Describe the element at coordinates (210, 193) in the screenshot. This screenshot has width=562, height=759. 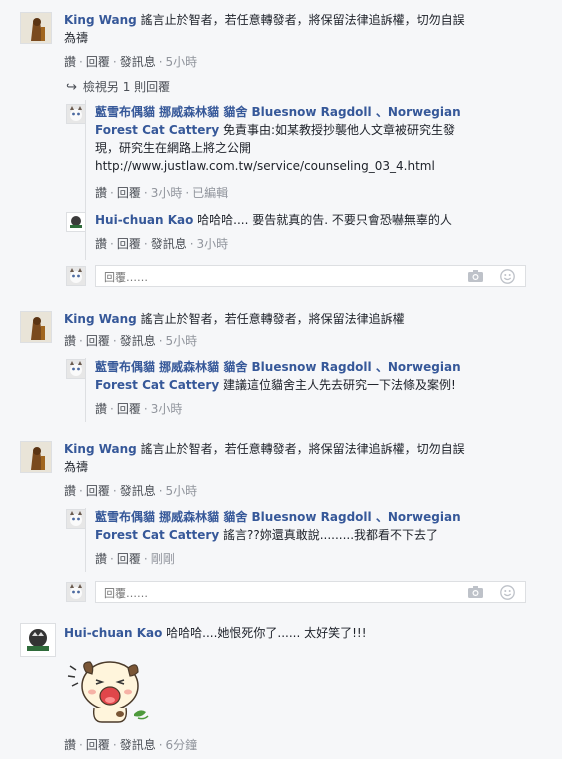
I see `edited-label: 已編輯` at that location.